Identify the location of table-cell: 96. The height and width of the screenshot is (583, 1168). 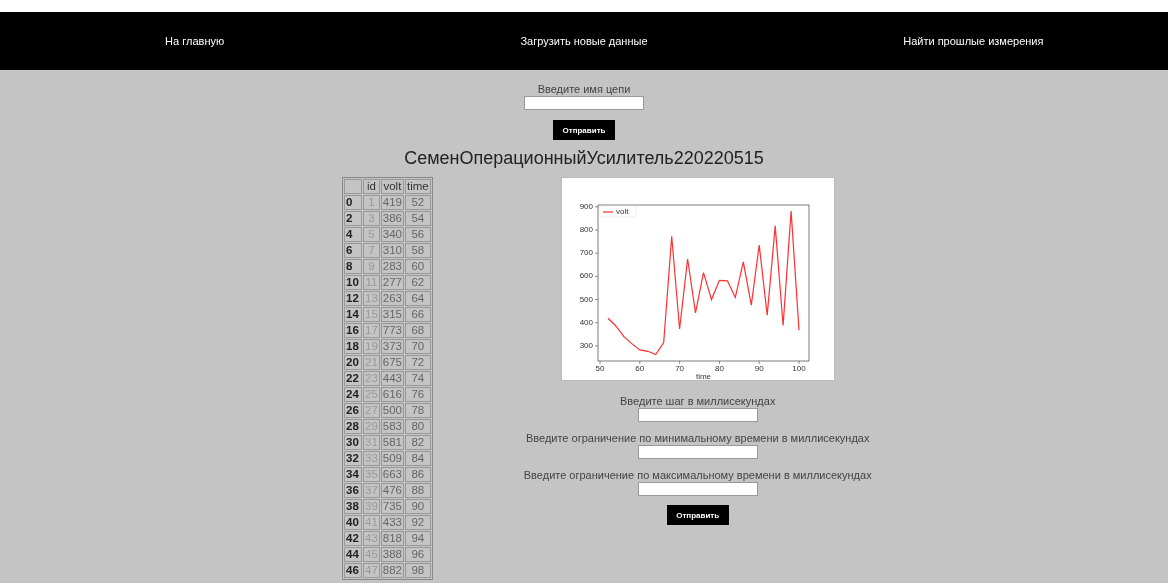
(418, 554).